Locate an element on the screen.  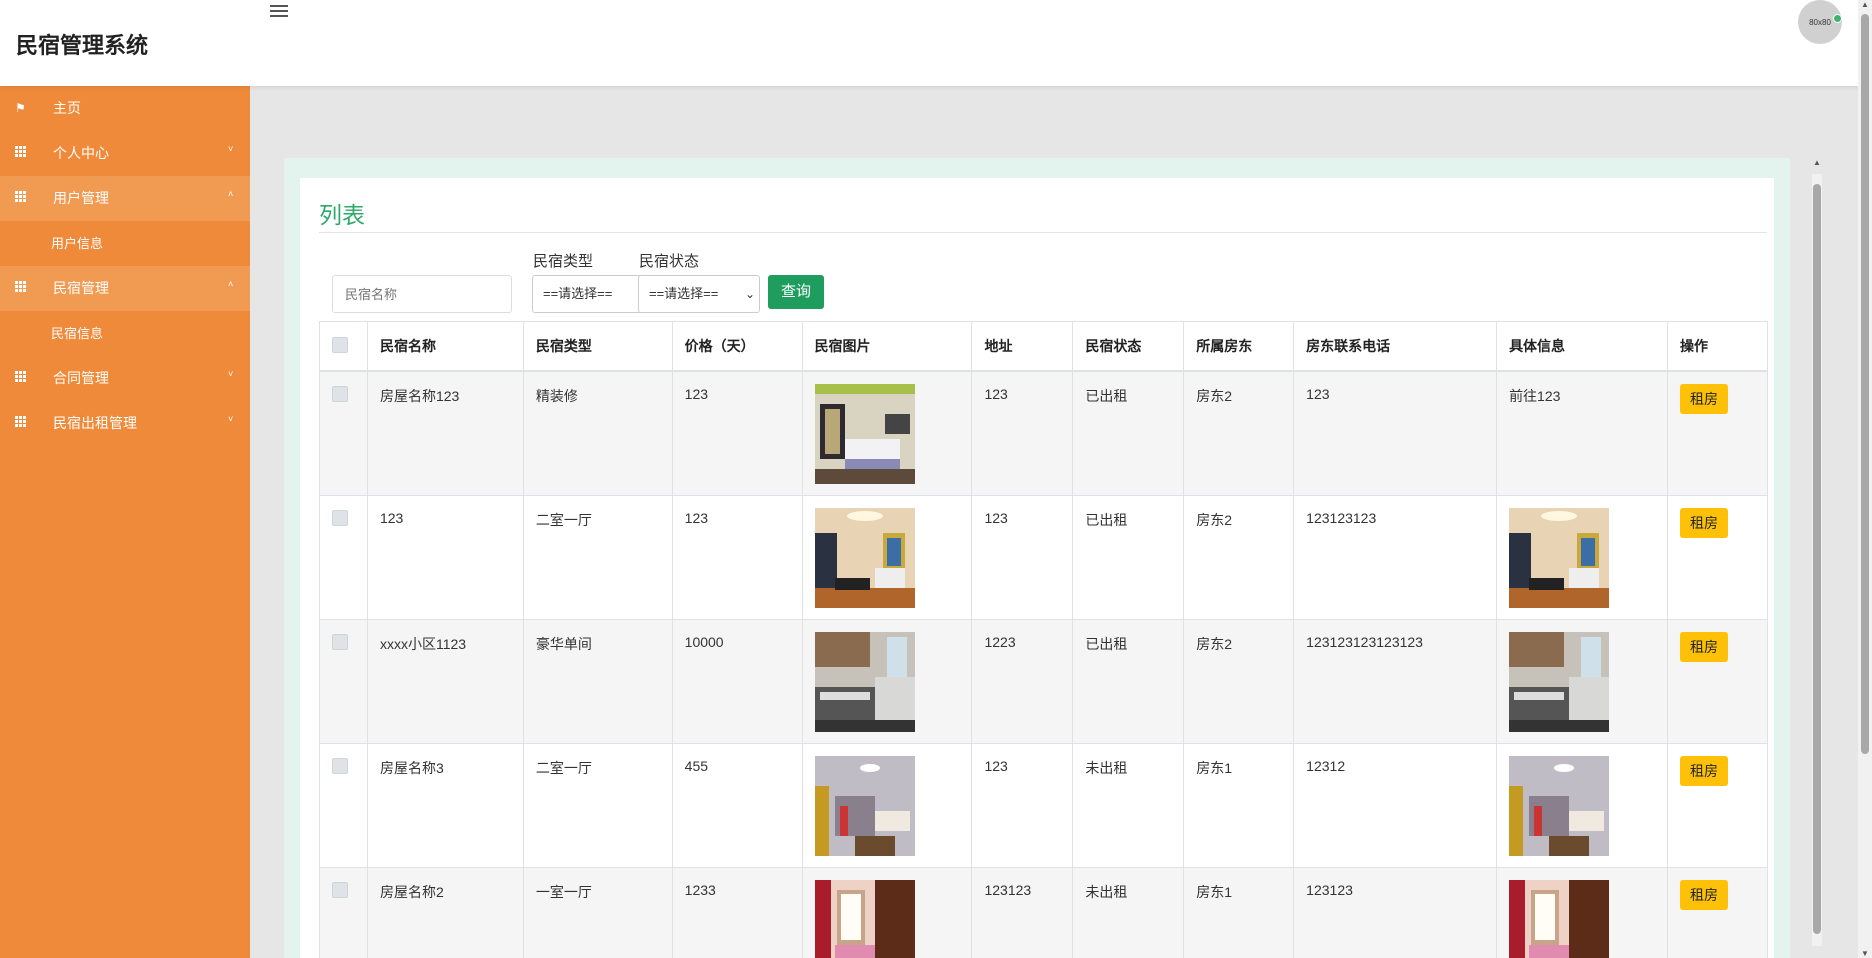
column-header: 民宿类型 is located at coordinates (597, 346).